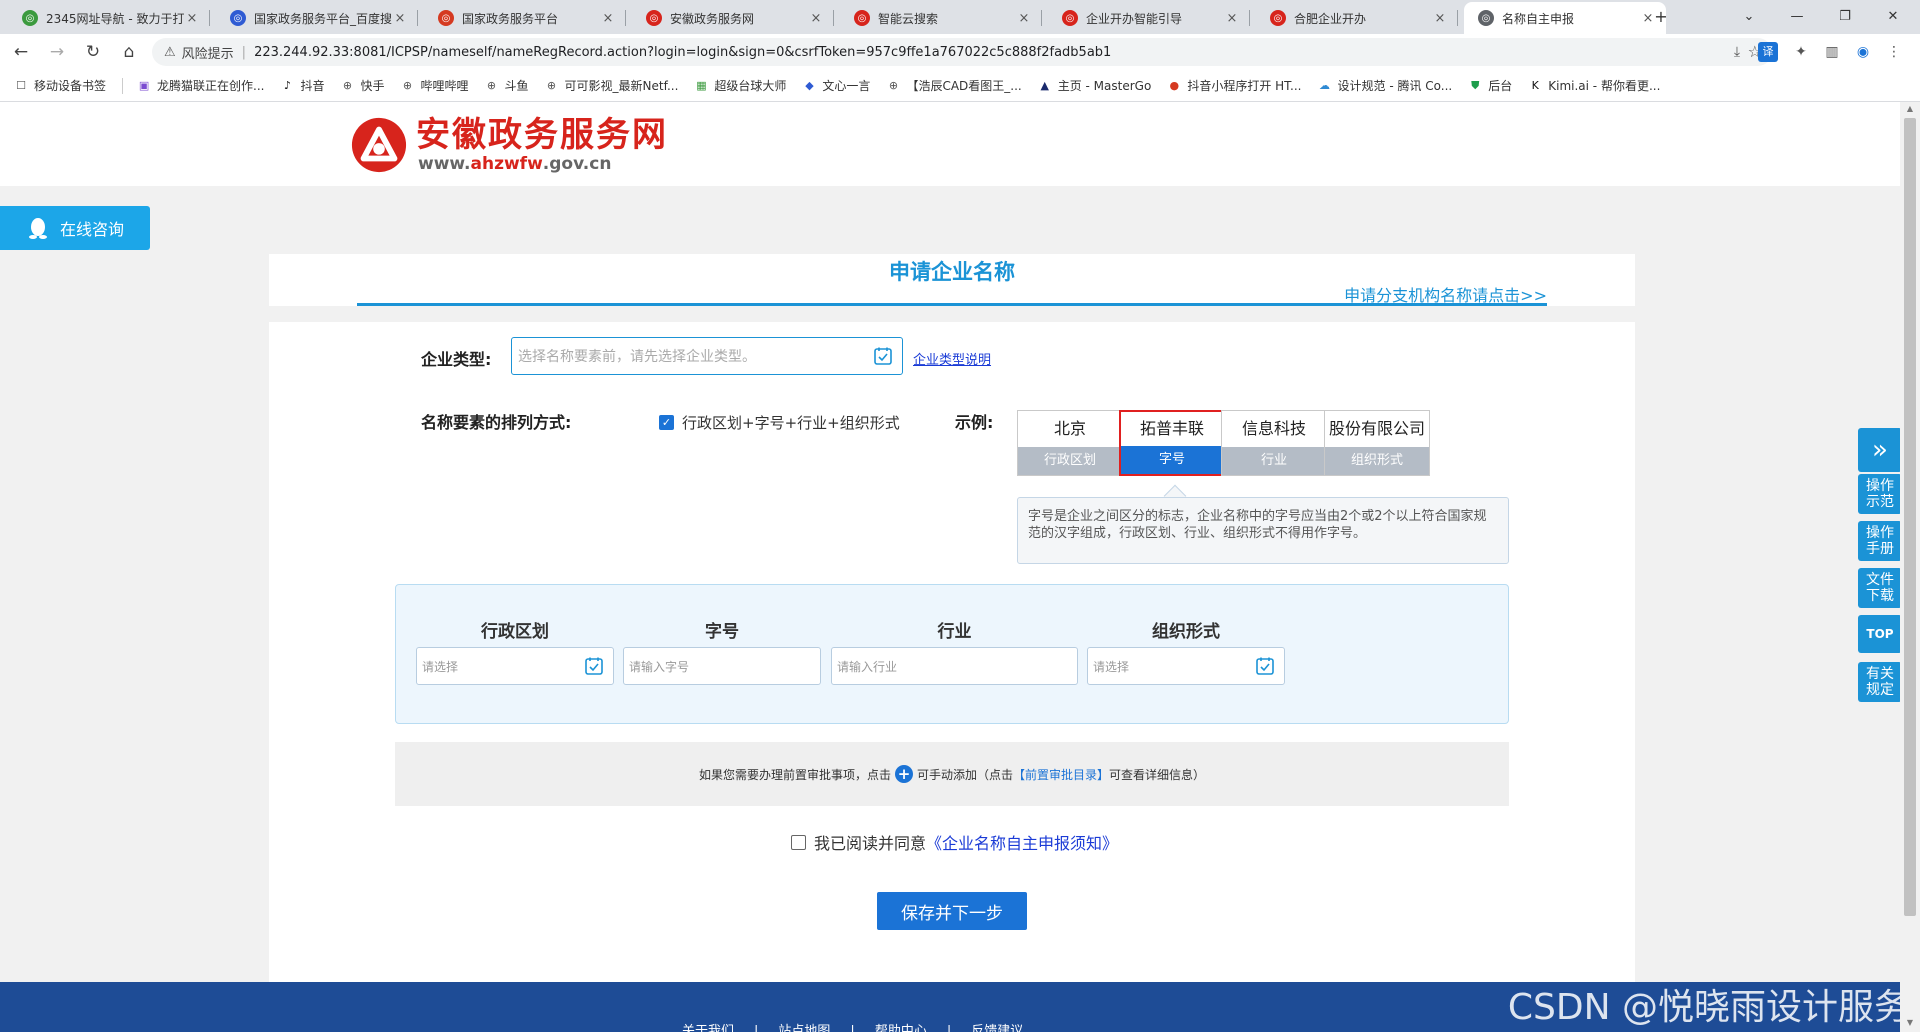  I want to click on trade-name-input: 请输入字号, so click(722, 666).